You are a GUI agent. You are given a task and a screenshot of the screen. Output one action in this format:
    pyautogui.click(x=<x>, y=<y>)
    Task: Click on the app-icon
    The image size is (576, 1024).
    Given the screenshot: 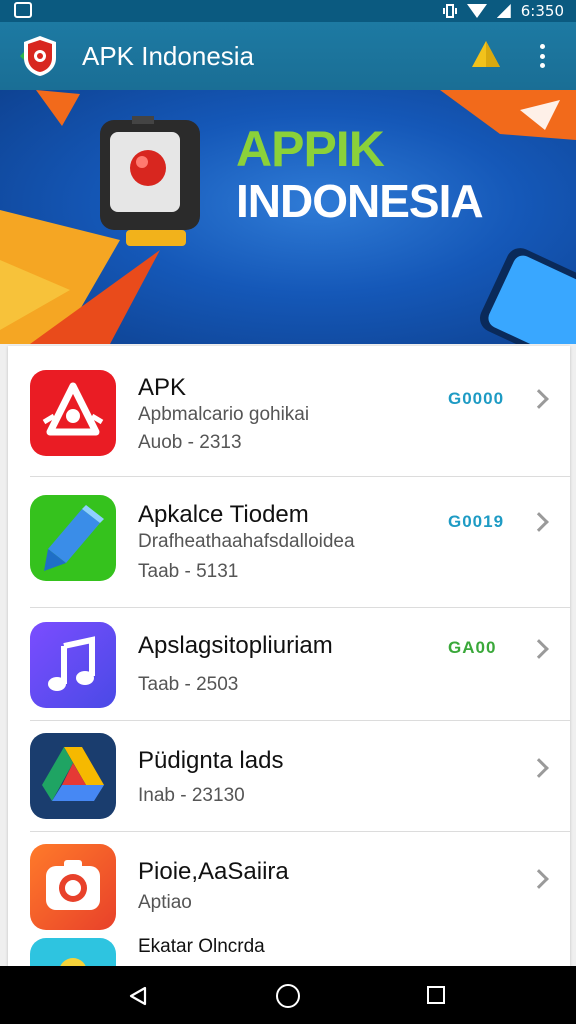 What is the action you would take?
    pyautogui.click(x=73, y=952)
    